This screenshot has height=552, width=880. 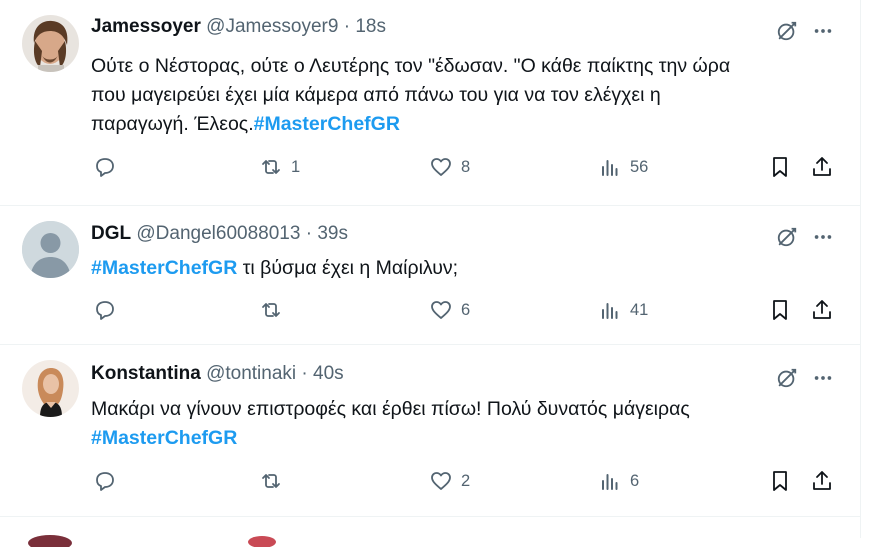 I want to click on like-count: 8, so click(x=466, y=166).